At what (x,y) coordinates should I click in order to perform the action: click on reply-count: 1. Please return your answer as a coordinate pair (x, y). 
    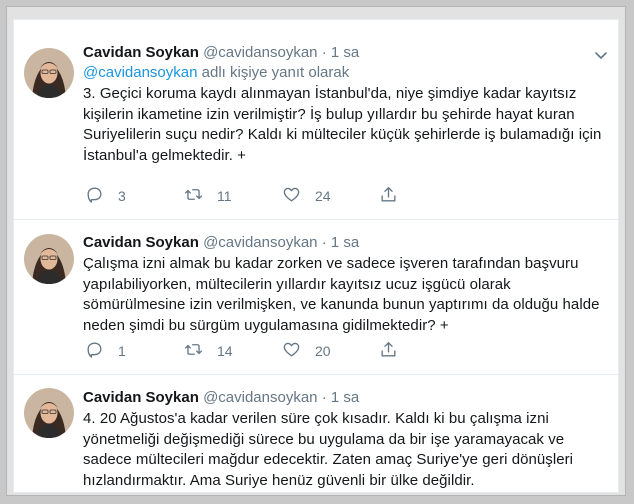
    Looking at the image, I should click on (122, 351).